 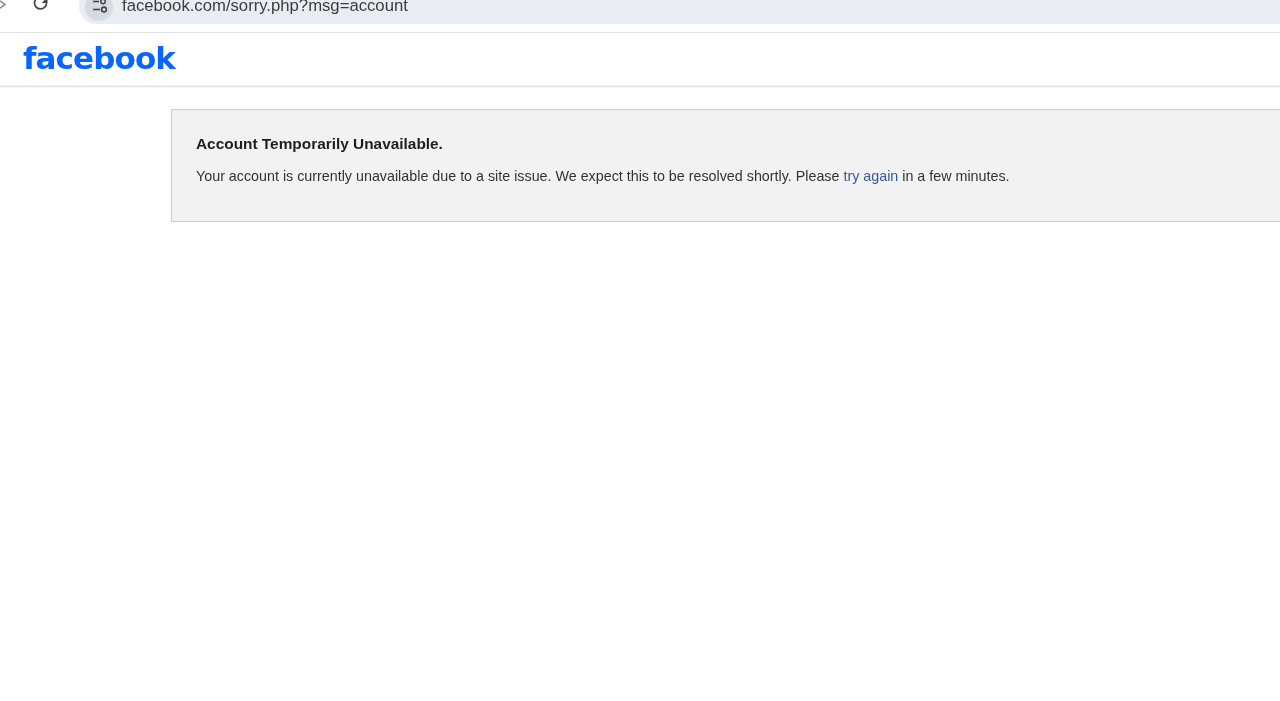 What do you see at coordinates (99, 57) in the screenshot?
I see `facebook-logo: facebook` at bounding box center [99, 57].